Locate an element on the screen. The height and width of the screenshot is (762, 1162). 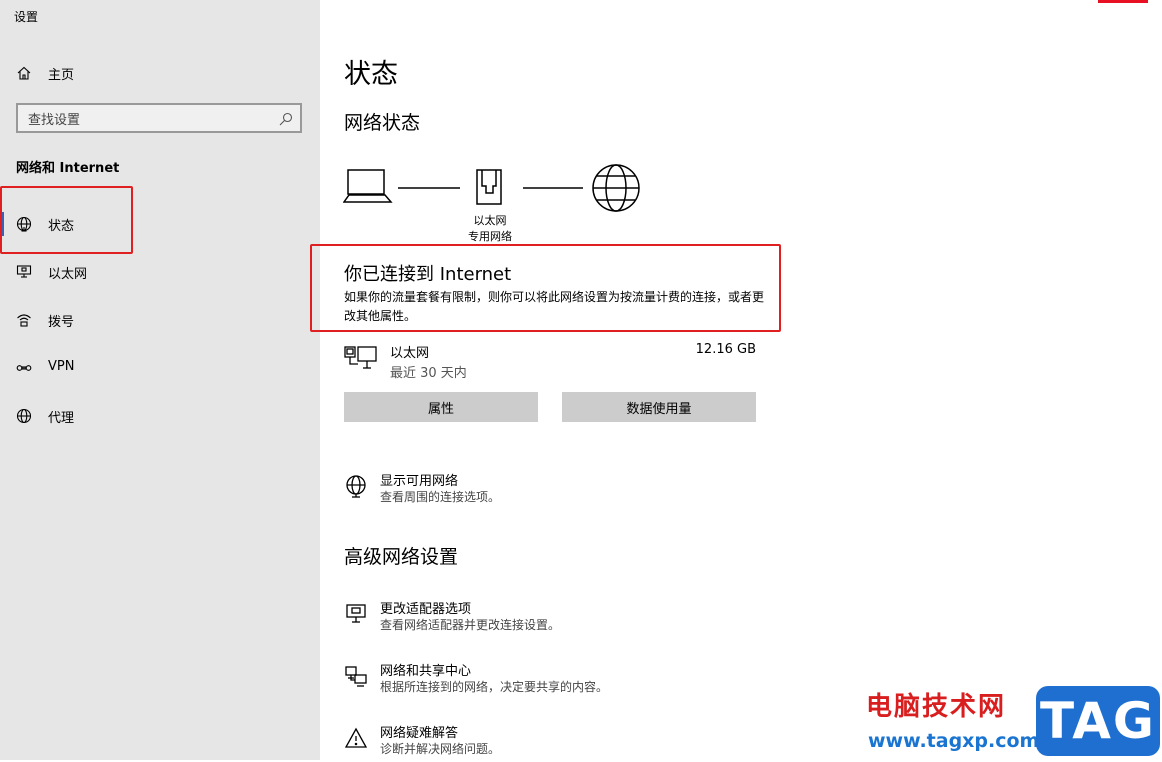
home-label: 主页 is located at coordinates (61, 75).